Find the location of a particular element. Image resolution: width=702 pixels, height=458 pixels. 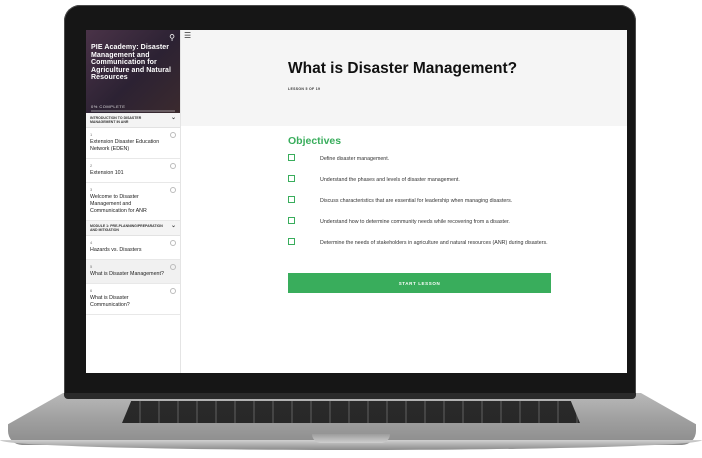

sidebar-lesson-2: 2 Extension 101 is located at coordinates (133, 171).